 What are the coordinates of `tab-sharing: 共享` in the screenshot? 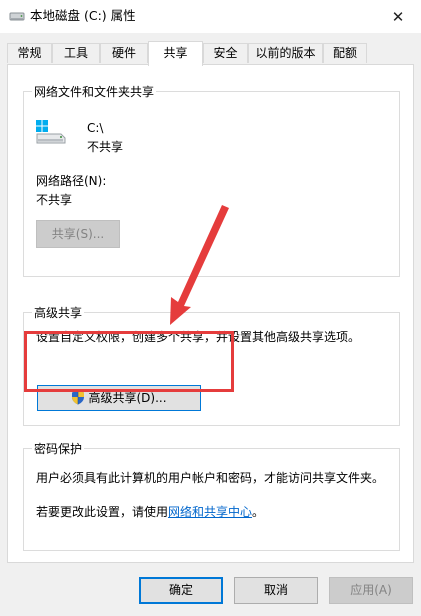 It's located at (175, 53).